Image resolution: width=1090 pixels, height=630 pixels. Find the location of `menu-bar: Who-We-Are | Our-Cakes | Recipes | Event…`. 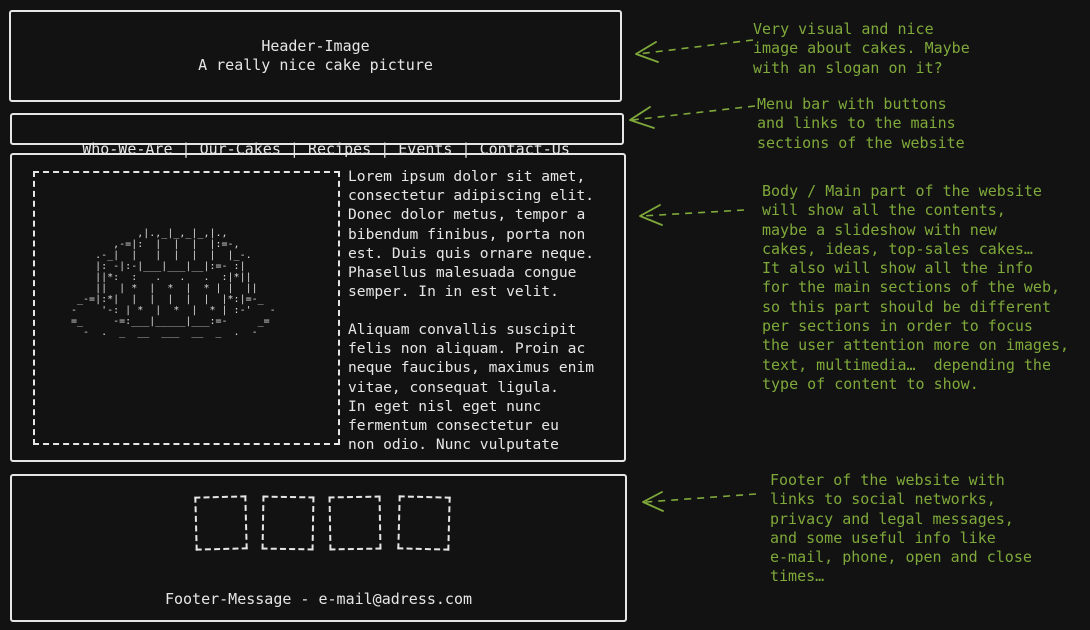

menu-bar: Who-We-Are | Our-Cakes | Recipes | Event… is located at coordinates (317, 135).